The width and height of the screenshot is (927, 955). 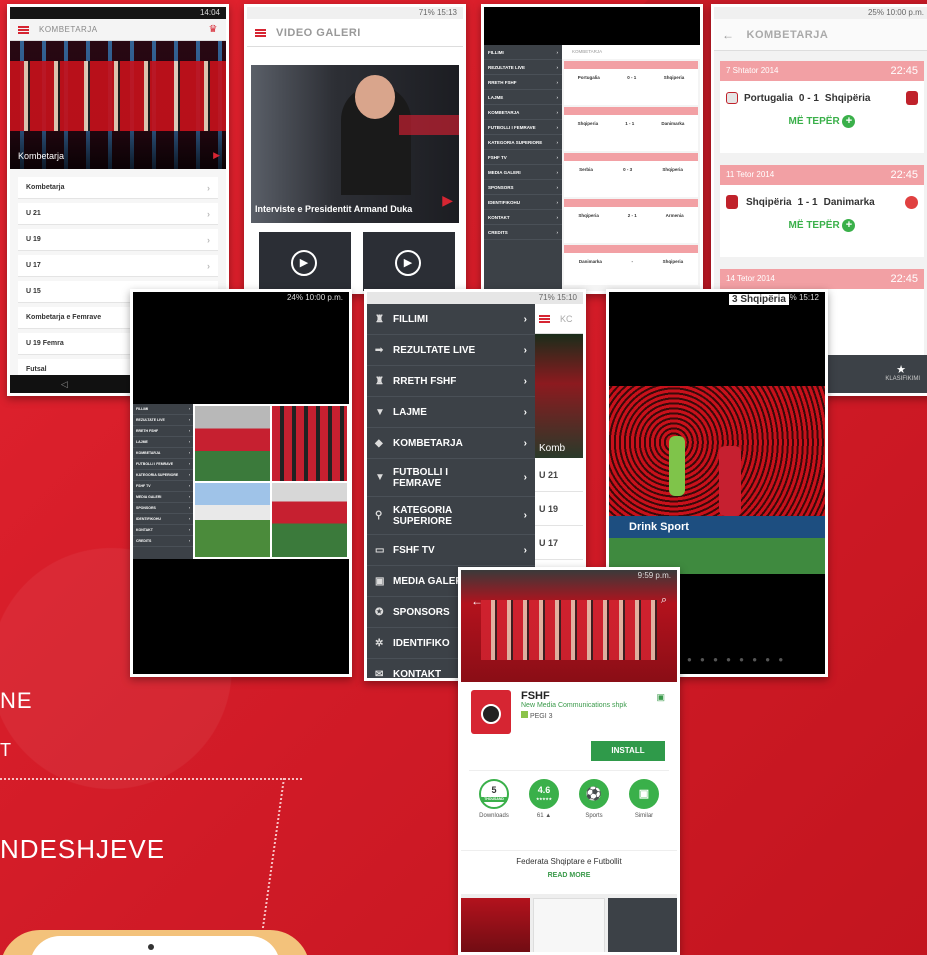 I want to click on denmark-flag-icon, so click(x=911, y=202).